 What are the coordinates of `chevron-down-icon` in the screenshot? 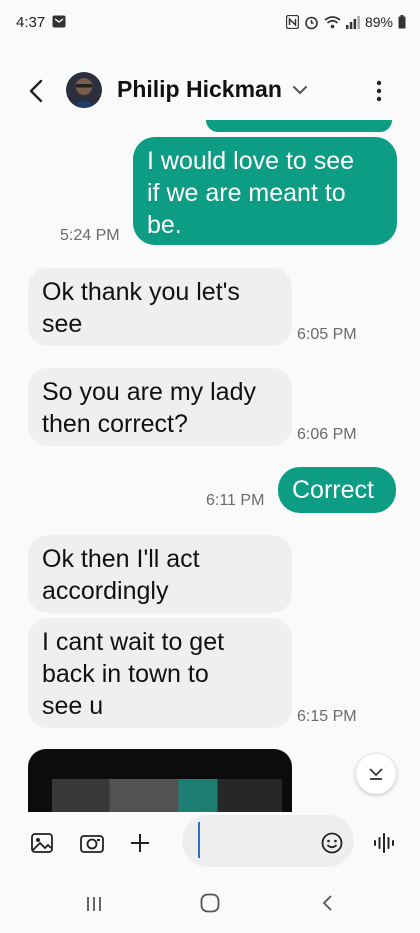 It's located at (300, 90).